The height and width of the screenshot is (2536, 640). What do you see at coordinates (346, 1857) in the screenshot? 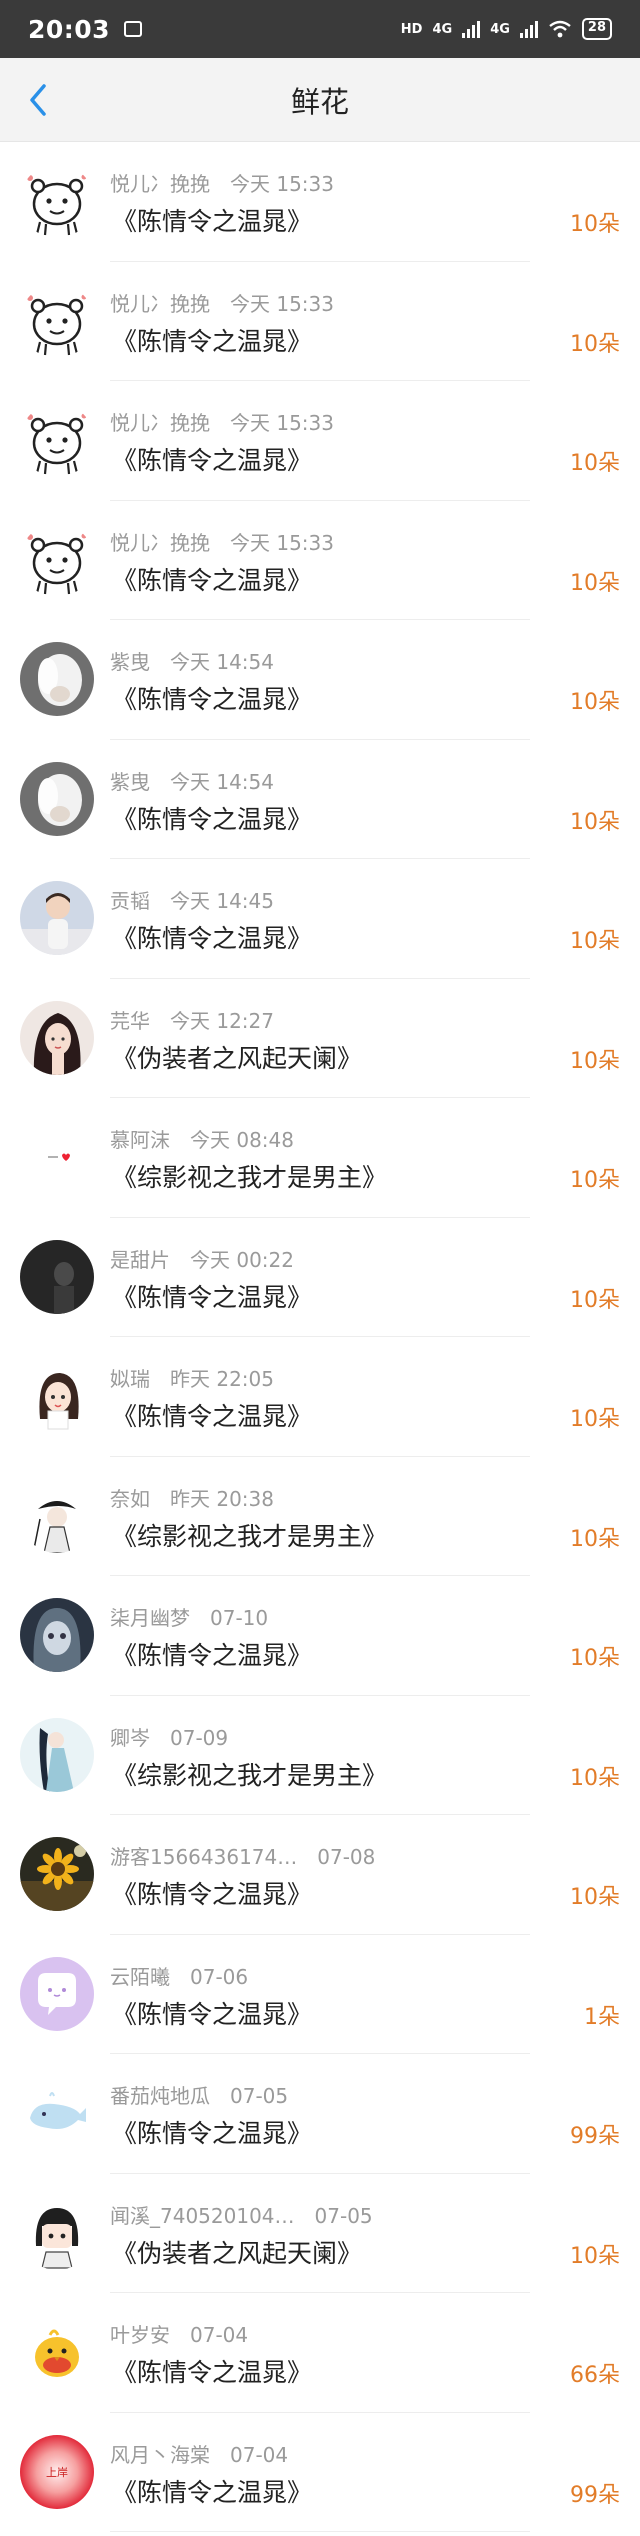
I see `timestamp: 07-08` at bounding box center [346, 1857].